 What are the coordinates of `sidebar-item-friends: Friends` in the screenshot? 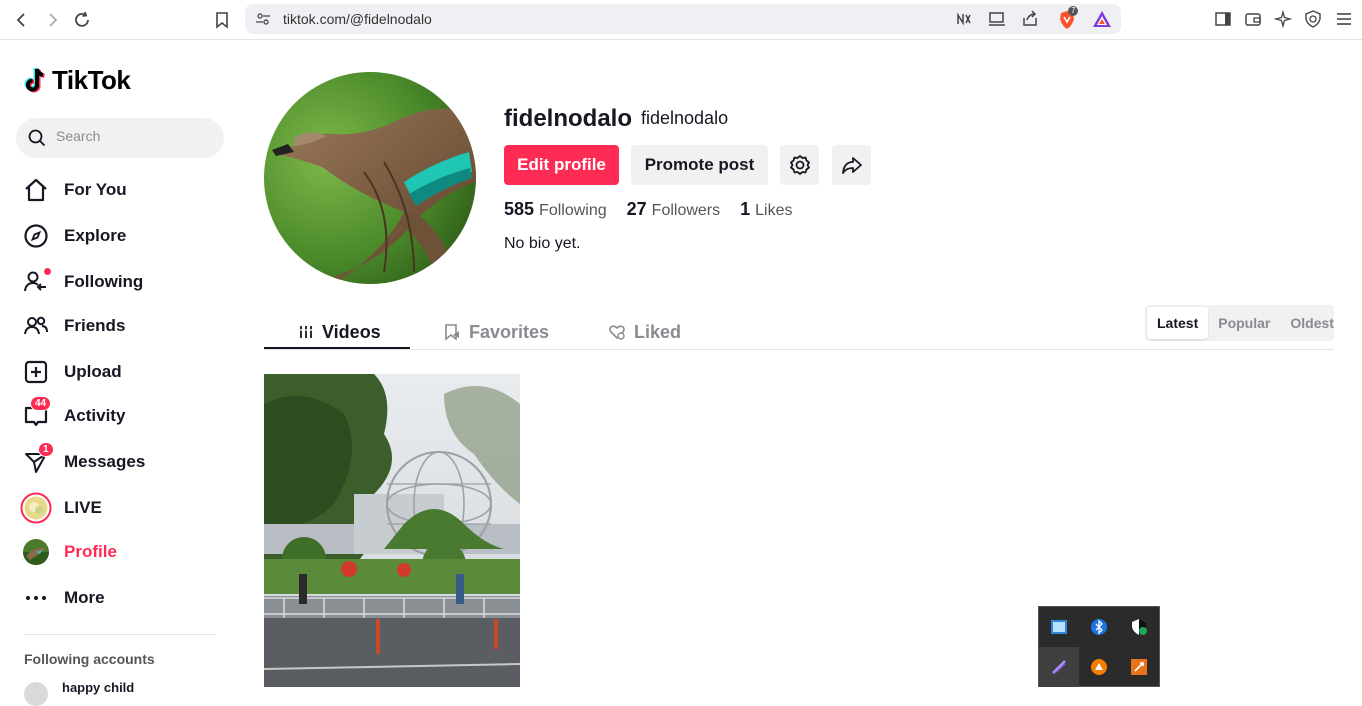 It's located at (120, 326).